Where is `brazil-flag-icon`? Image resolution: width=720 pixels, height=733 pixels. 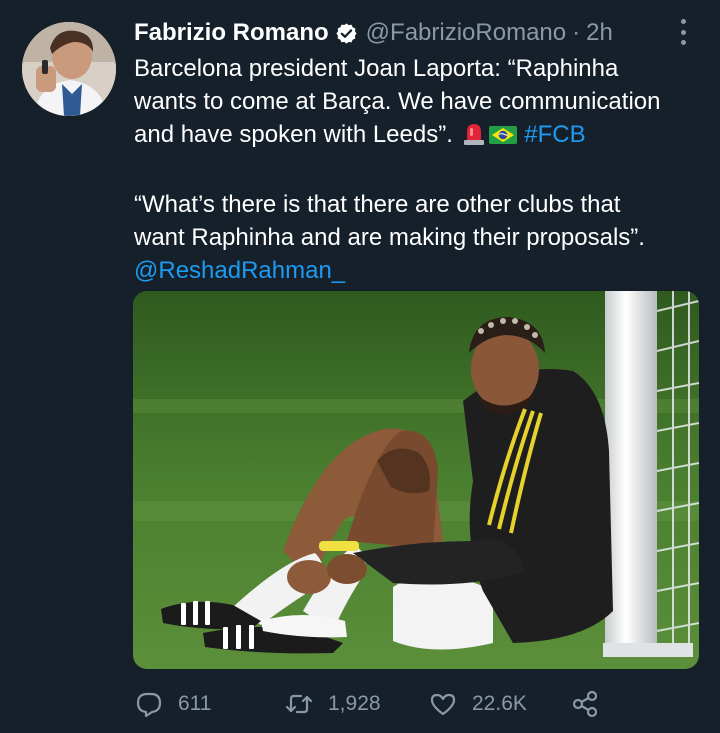 brazil-flag-icon is located at coordinates (502, 138).